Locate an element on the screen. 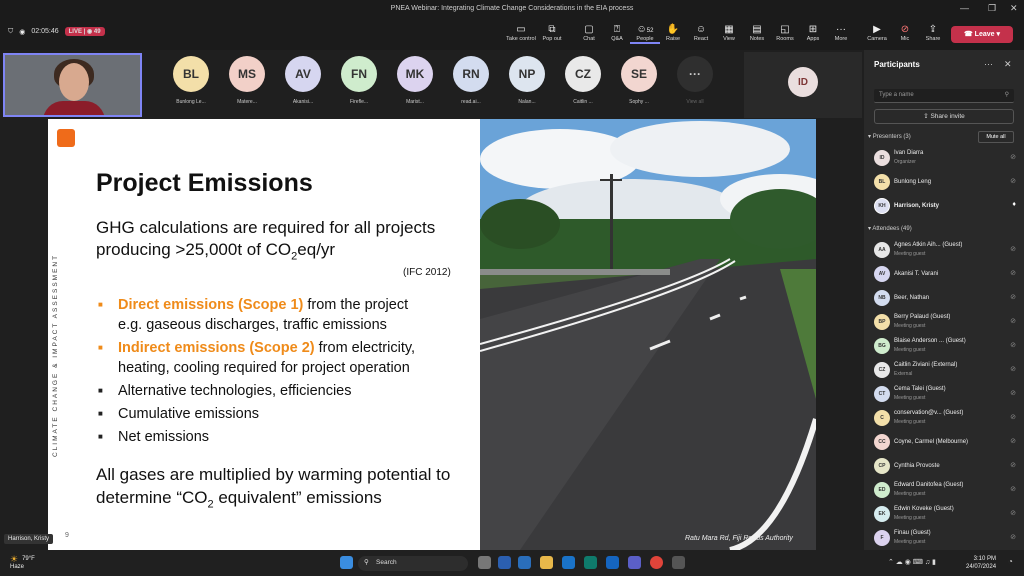 The image size is (1024, 576). raise-hand-button: ✋ Raise is located at coordinates (673, 32).